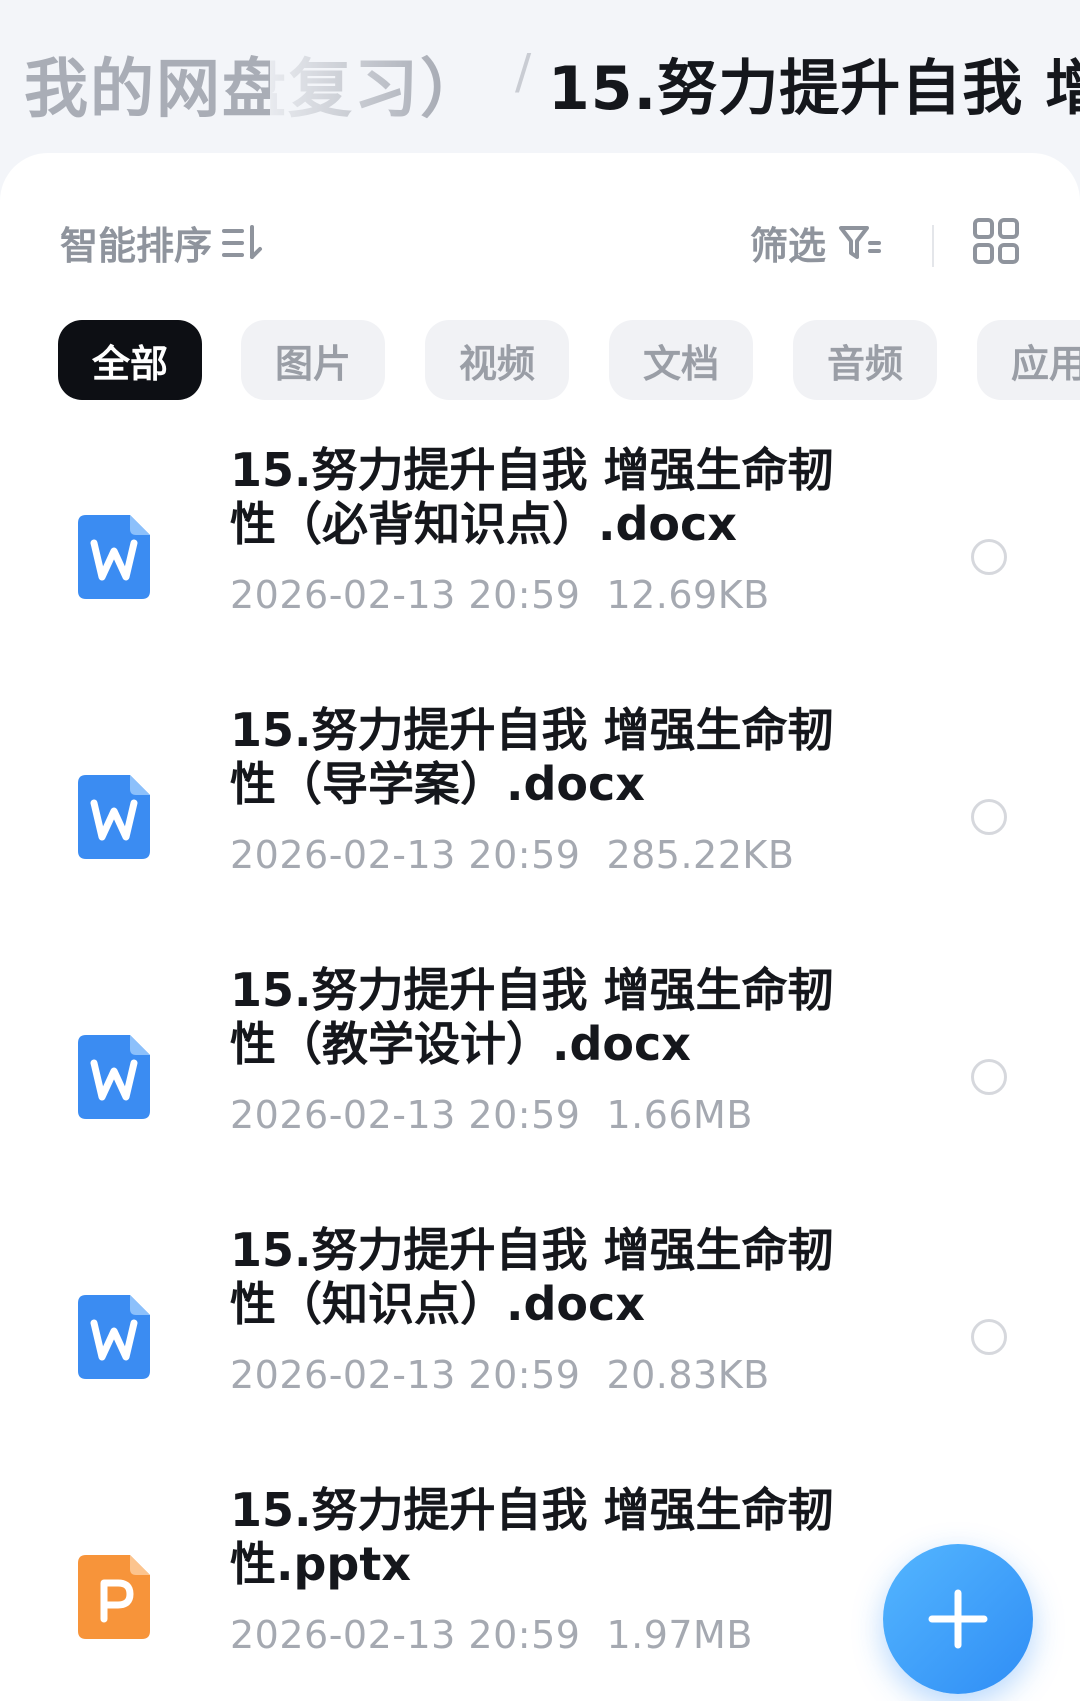 This screenshot has width=1080, height=1701. What do you see at coordinates (497, 360) in the screenshot?
I see `tab-videos: 视频` at bounding box center [497, 360].